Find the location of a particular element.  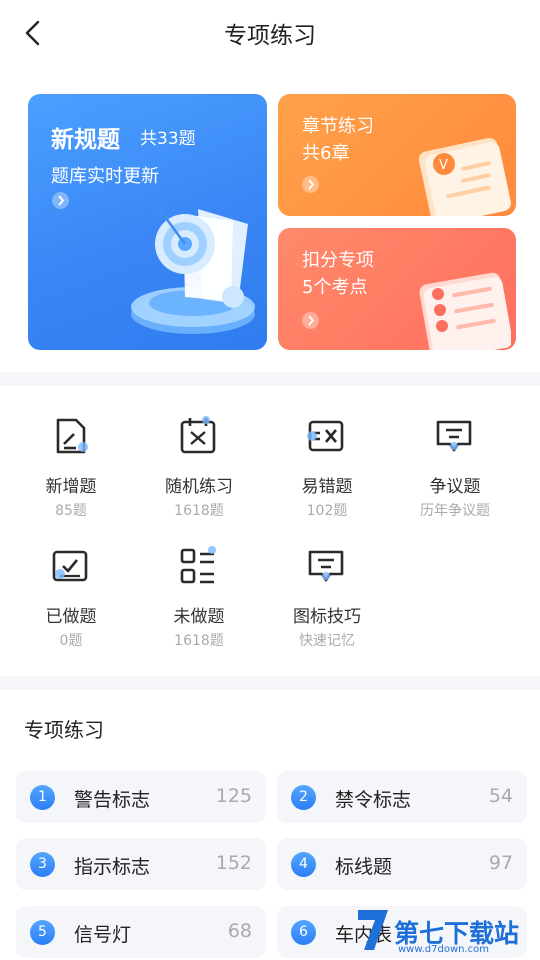

deduct-title: 扣分专项 is located at coordinates (338, 260).